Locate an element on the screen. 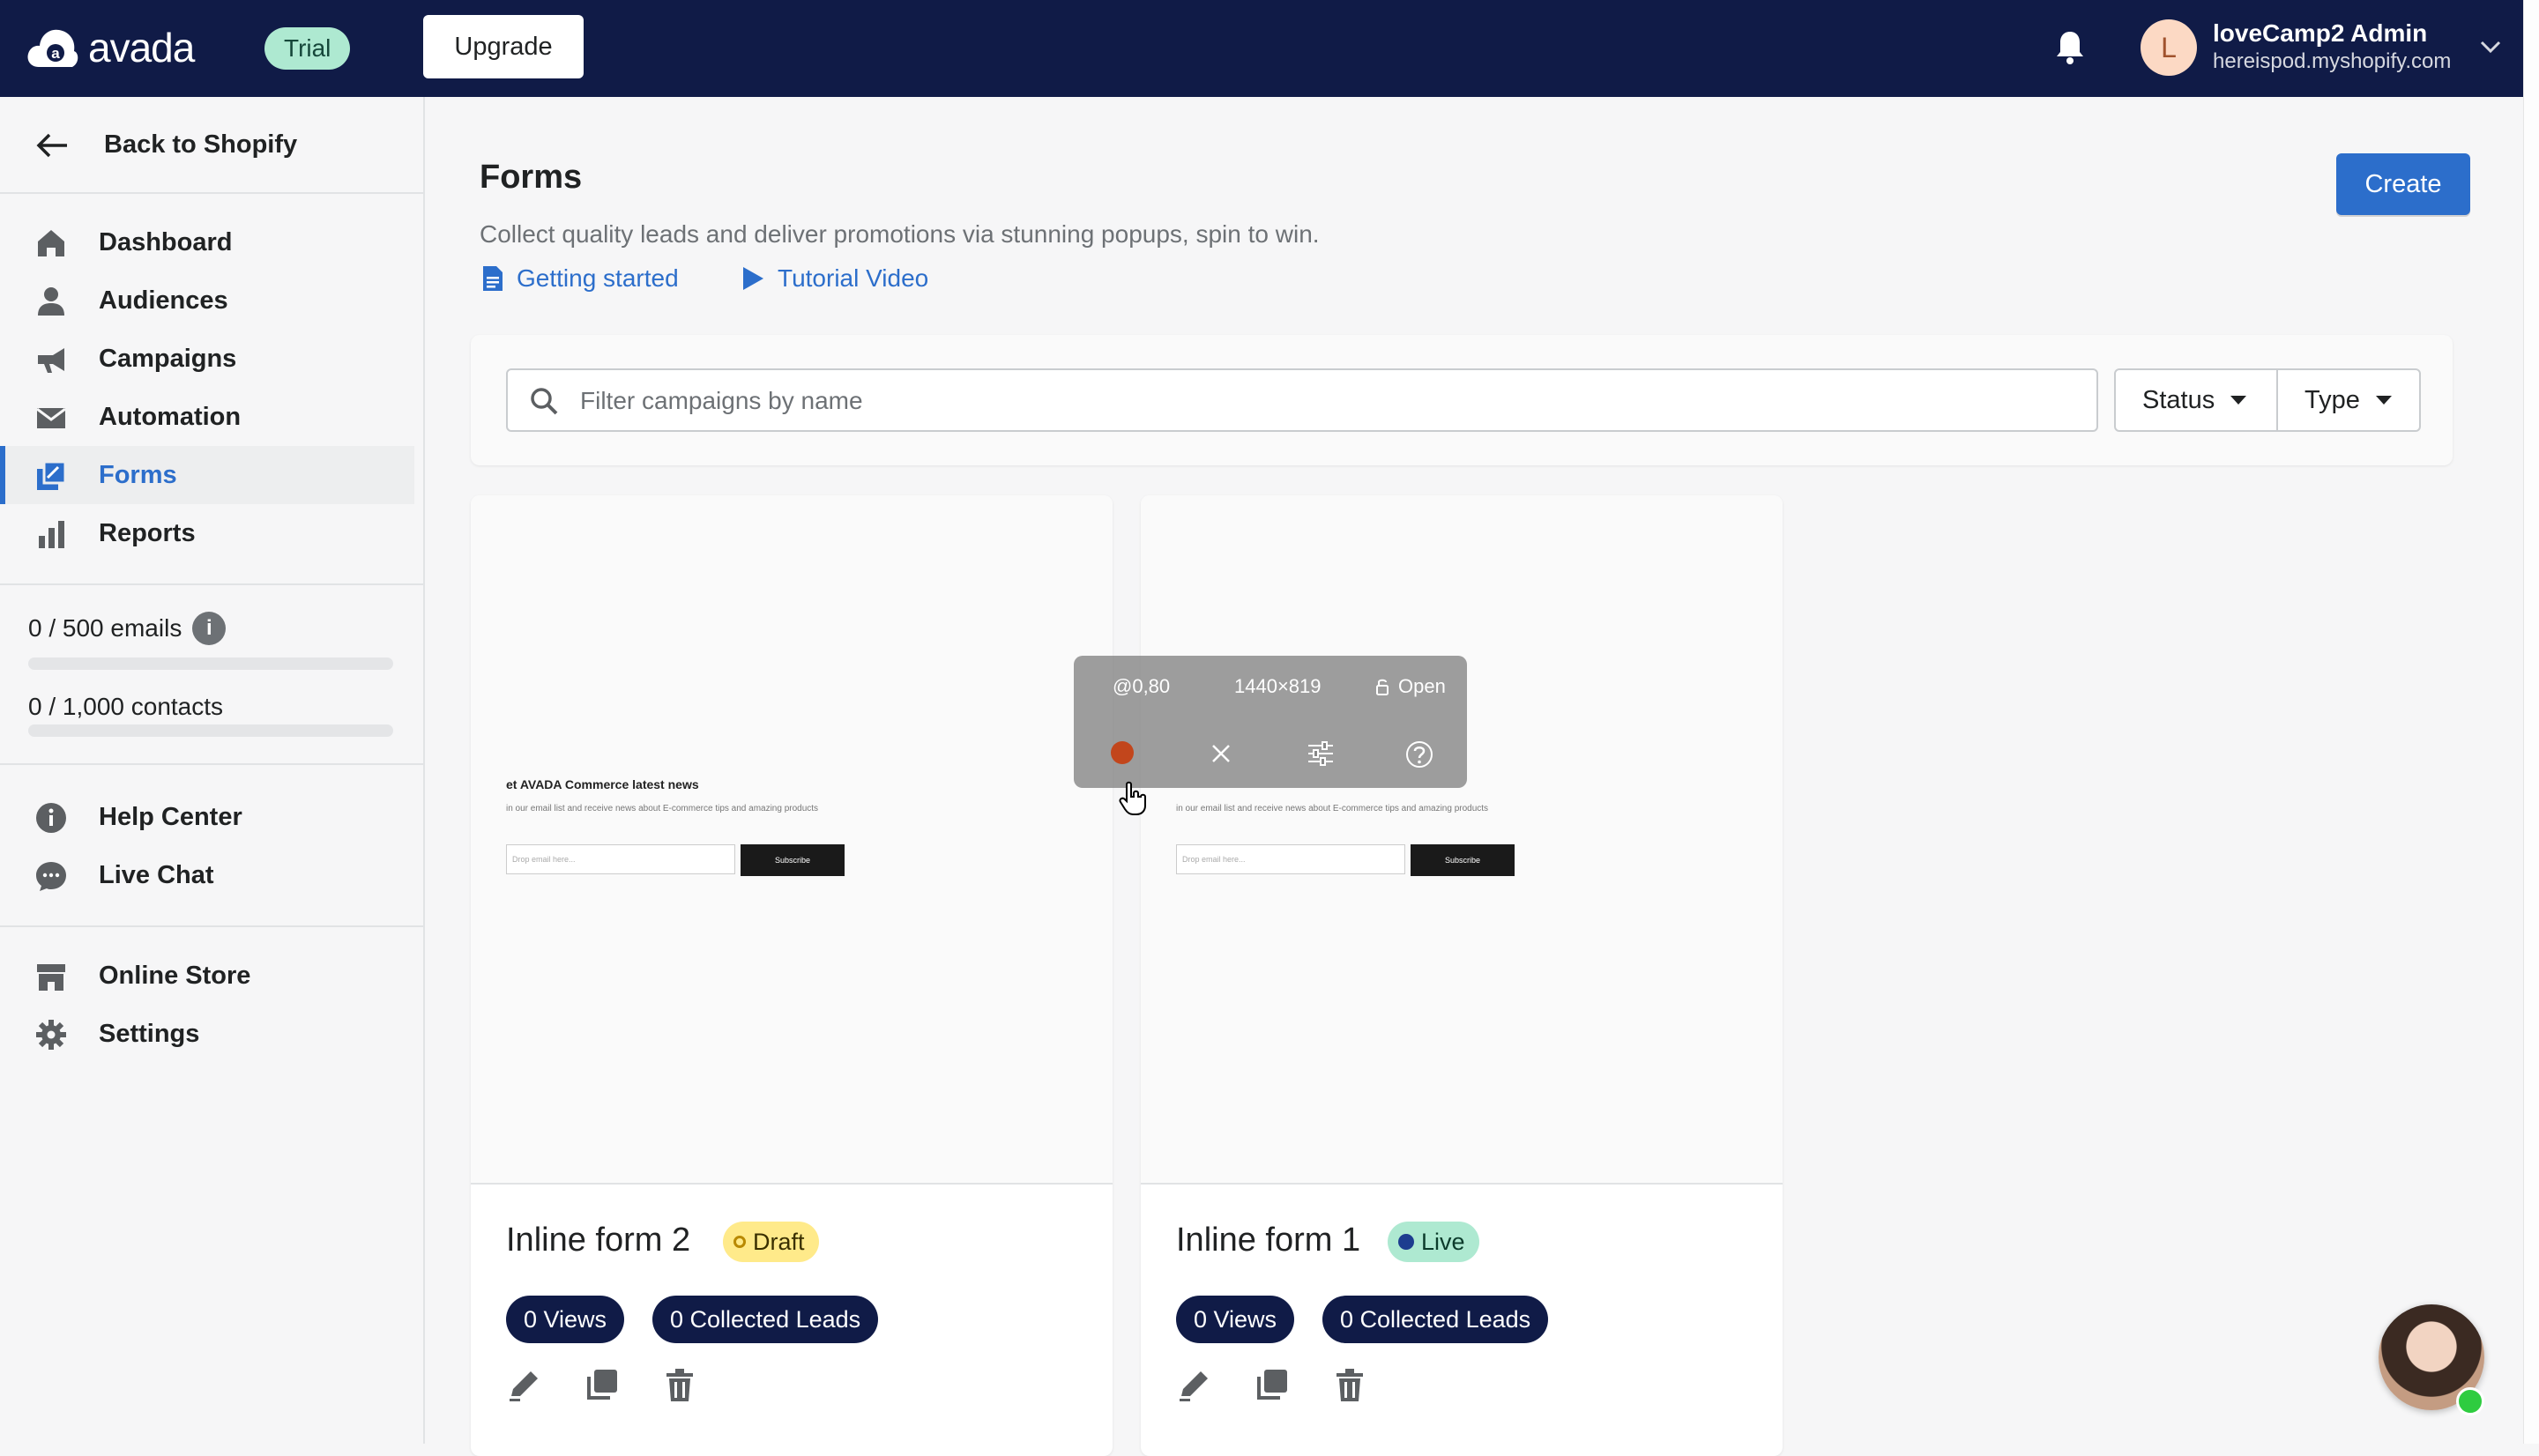  sliders-icon is located at coordinates (1321, 753).